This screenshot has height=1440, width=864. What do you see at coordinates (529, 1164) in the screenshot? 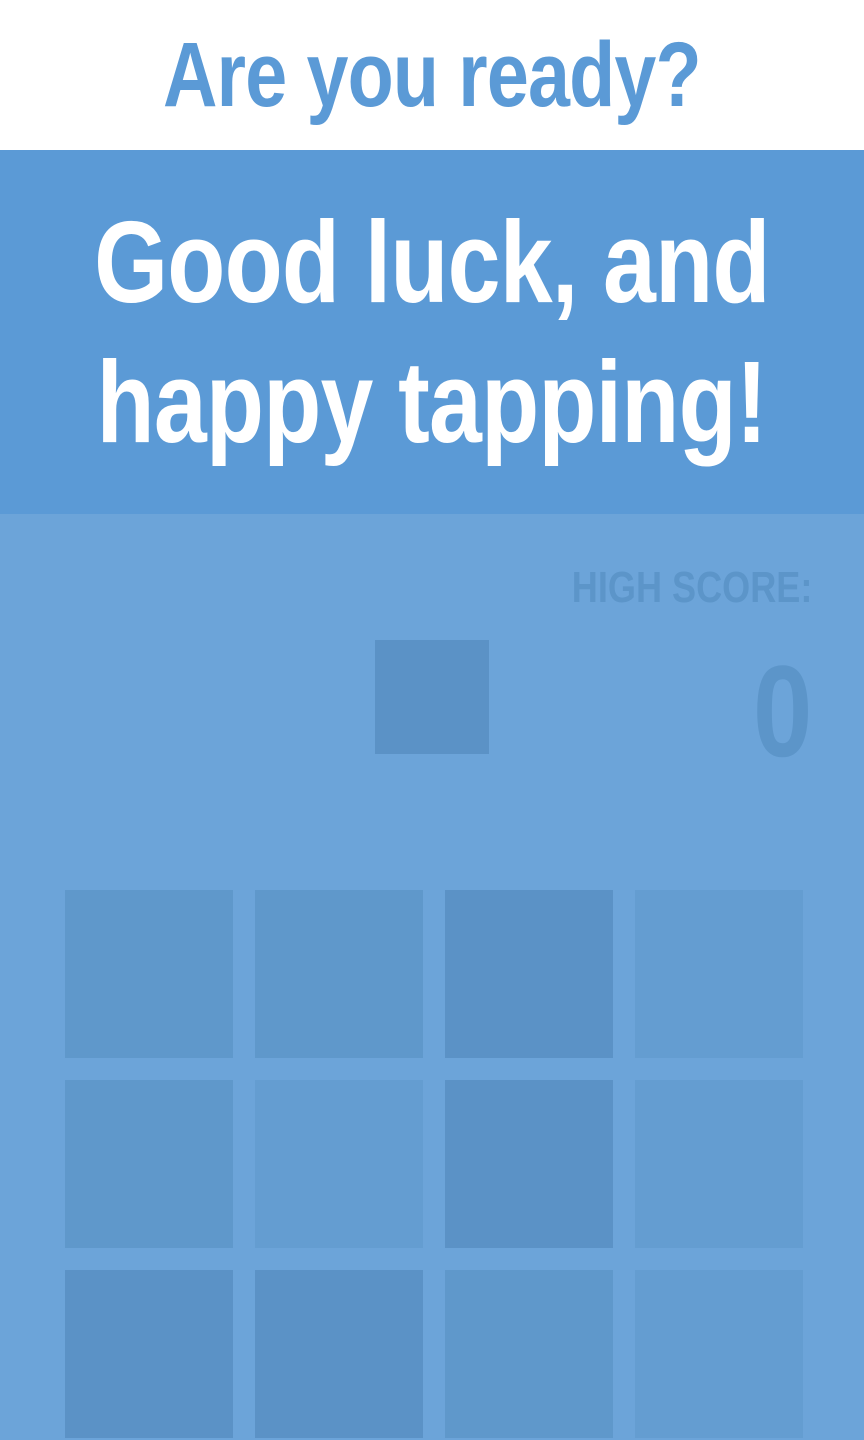
I see `tile-r2-c3` at bounding box center [529, 1164].